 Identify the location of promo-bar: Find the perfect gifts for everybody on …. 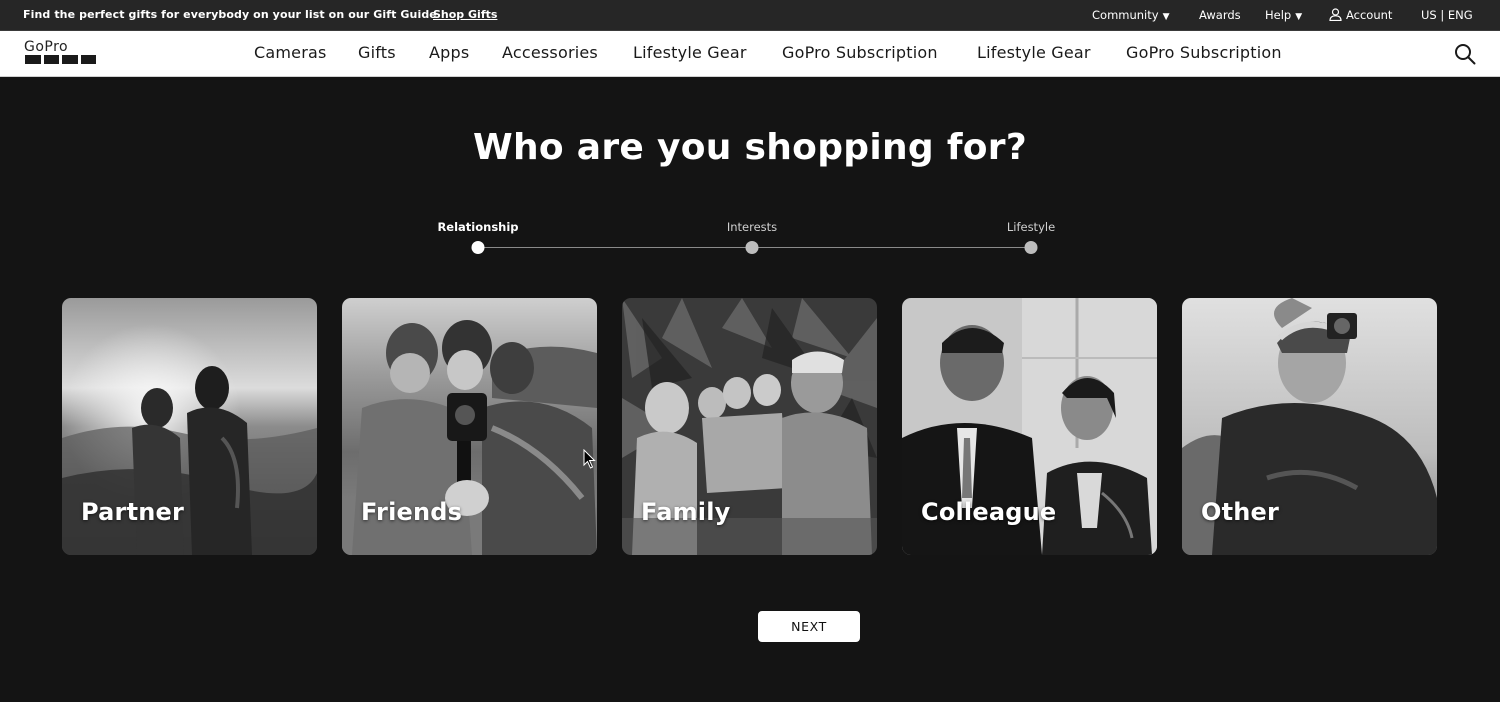
(750, 15).